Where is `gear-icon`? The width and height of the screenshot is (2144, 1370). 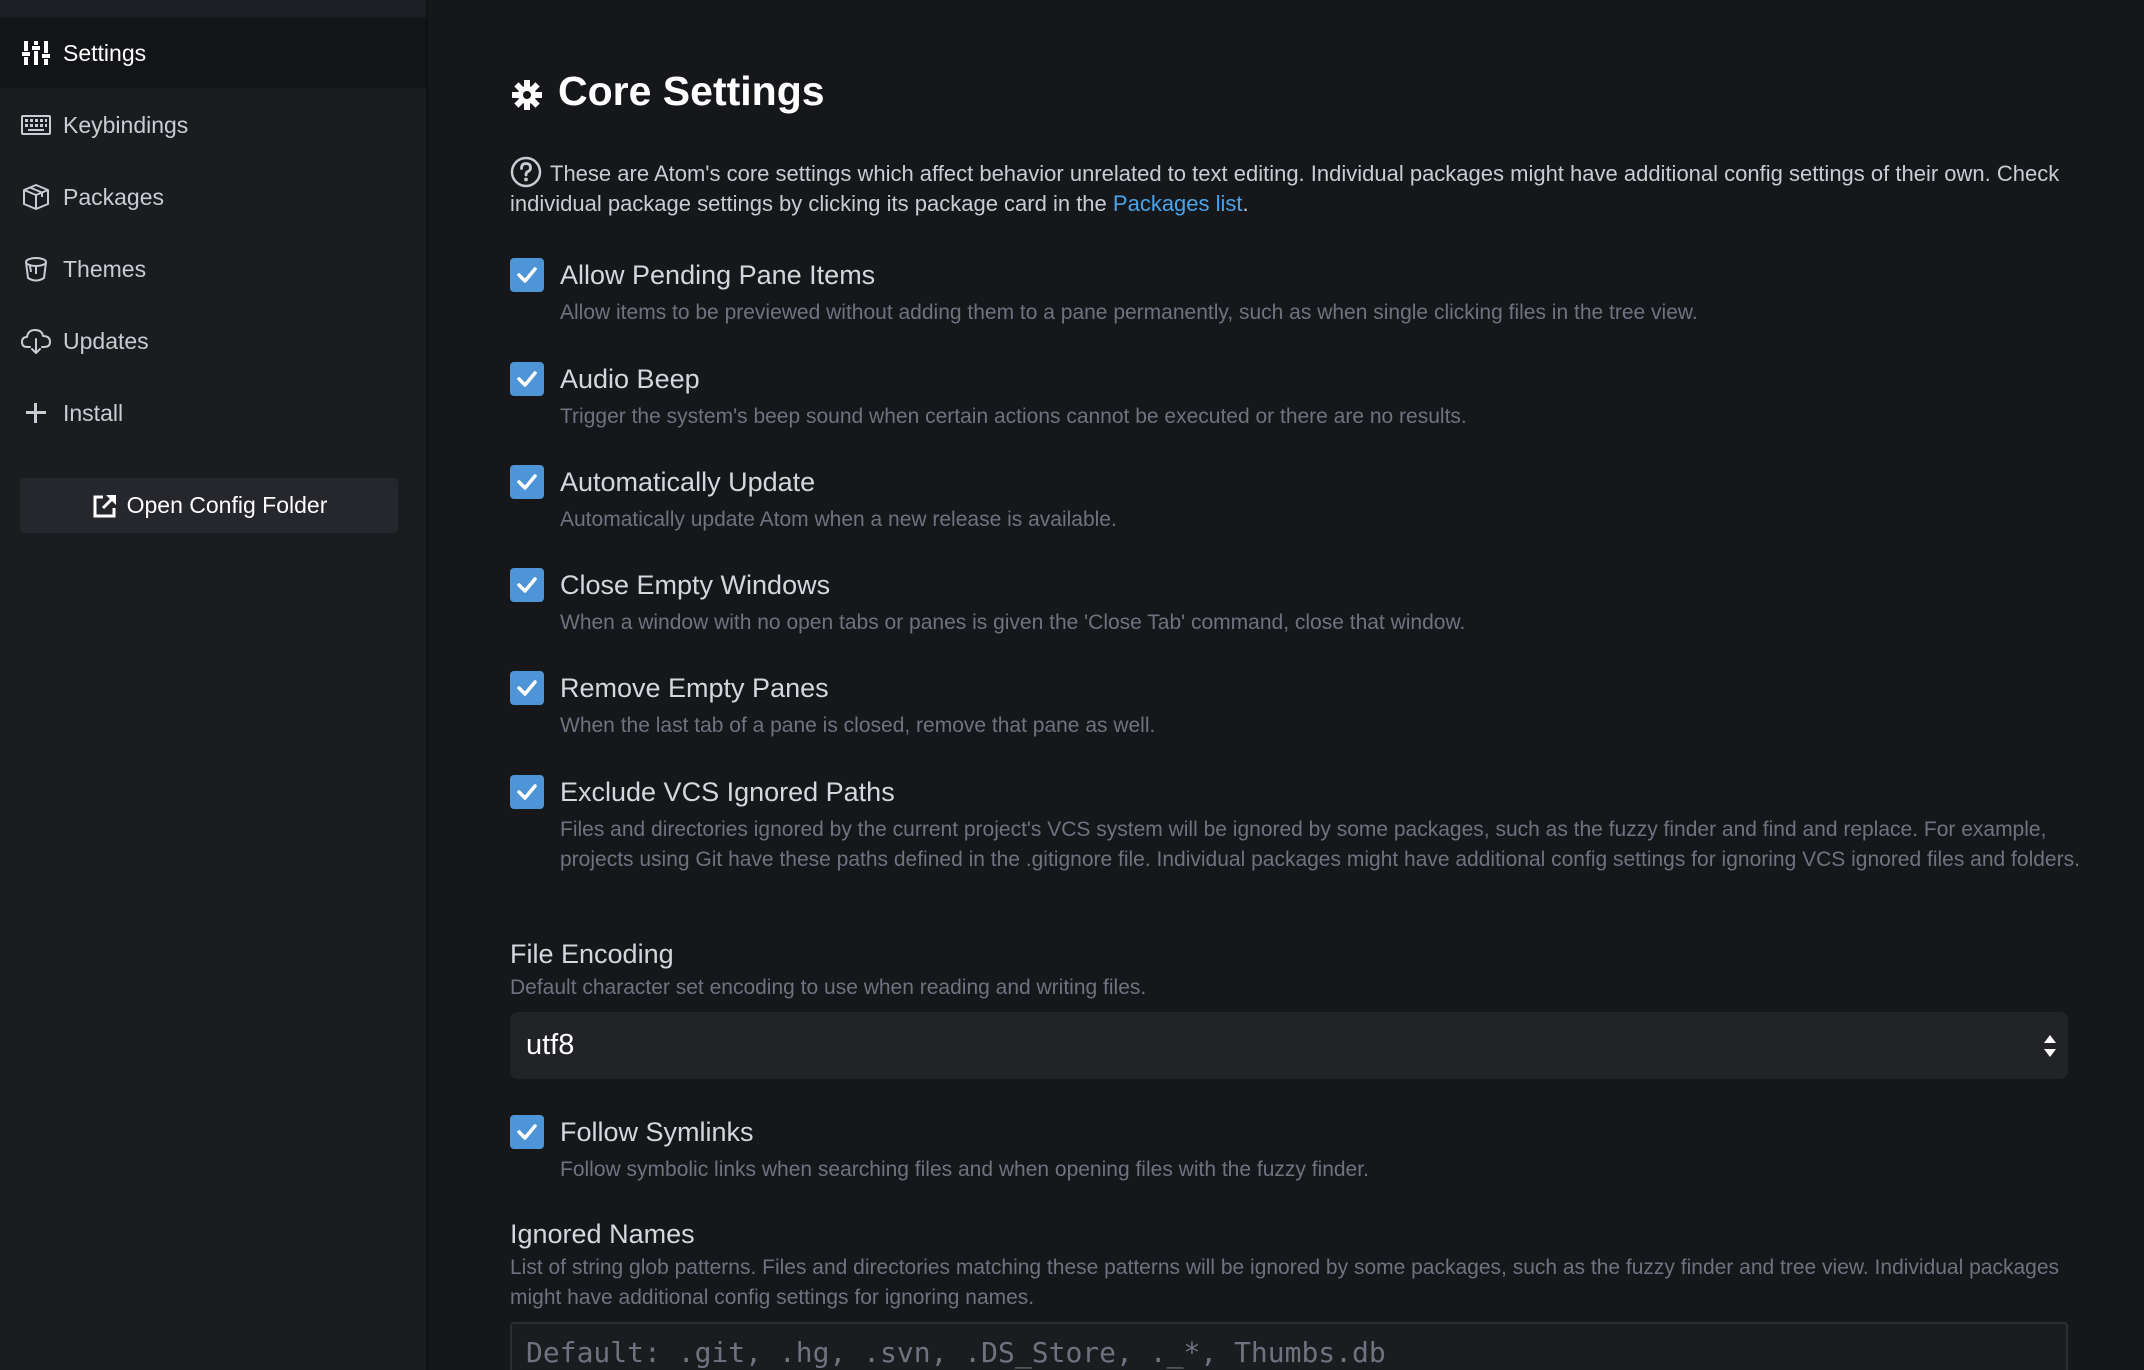
gear-icon is located at coordinates (527, 94).